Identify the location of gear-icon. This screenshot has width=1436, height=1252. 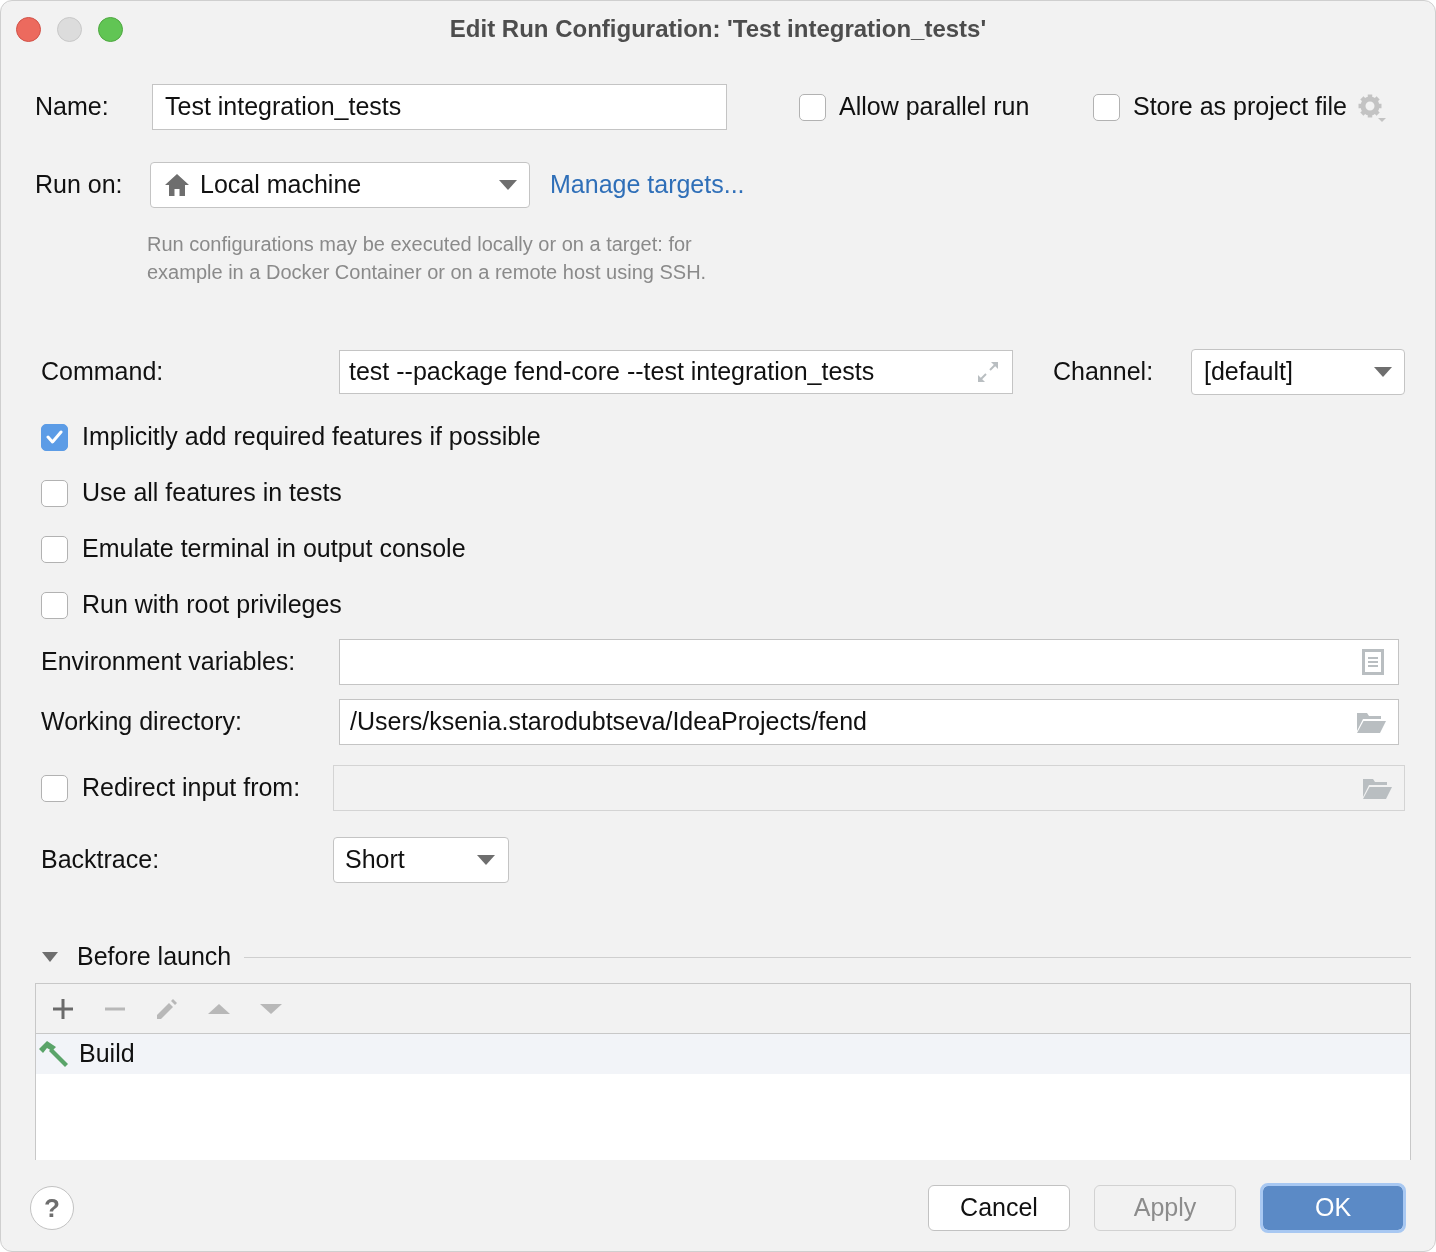
(1371, 107).